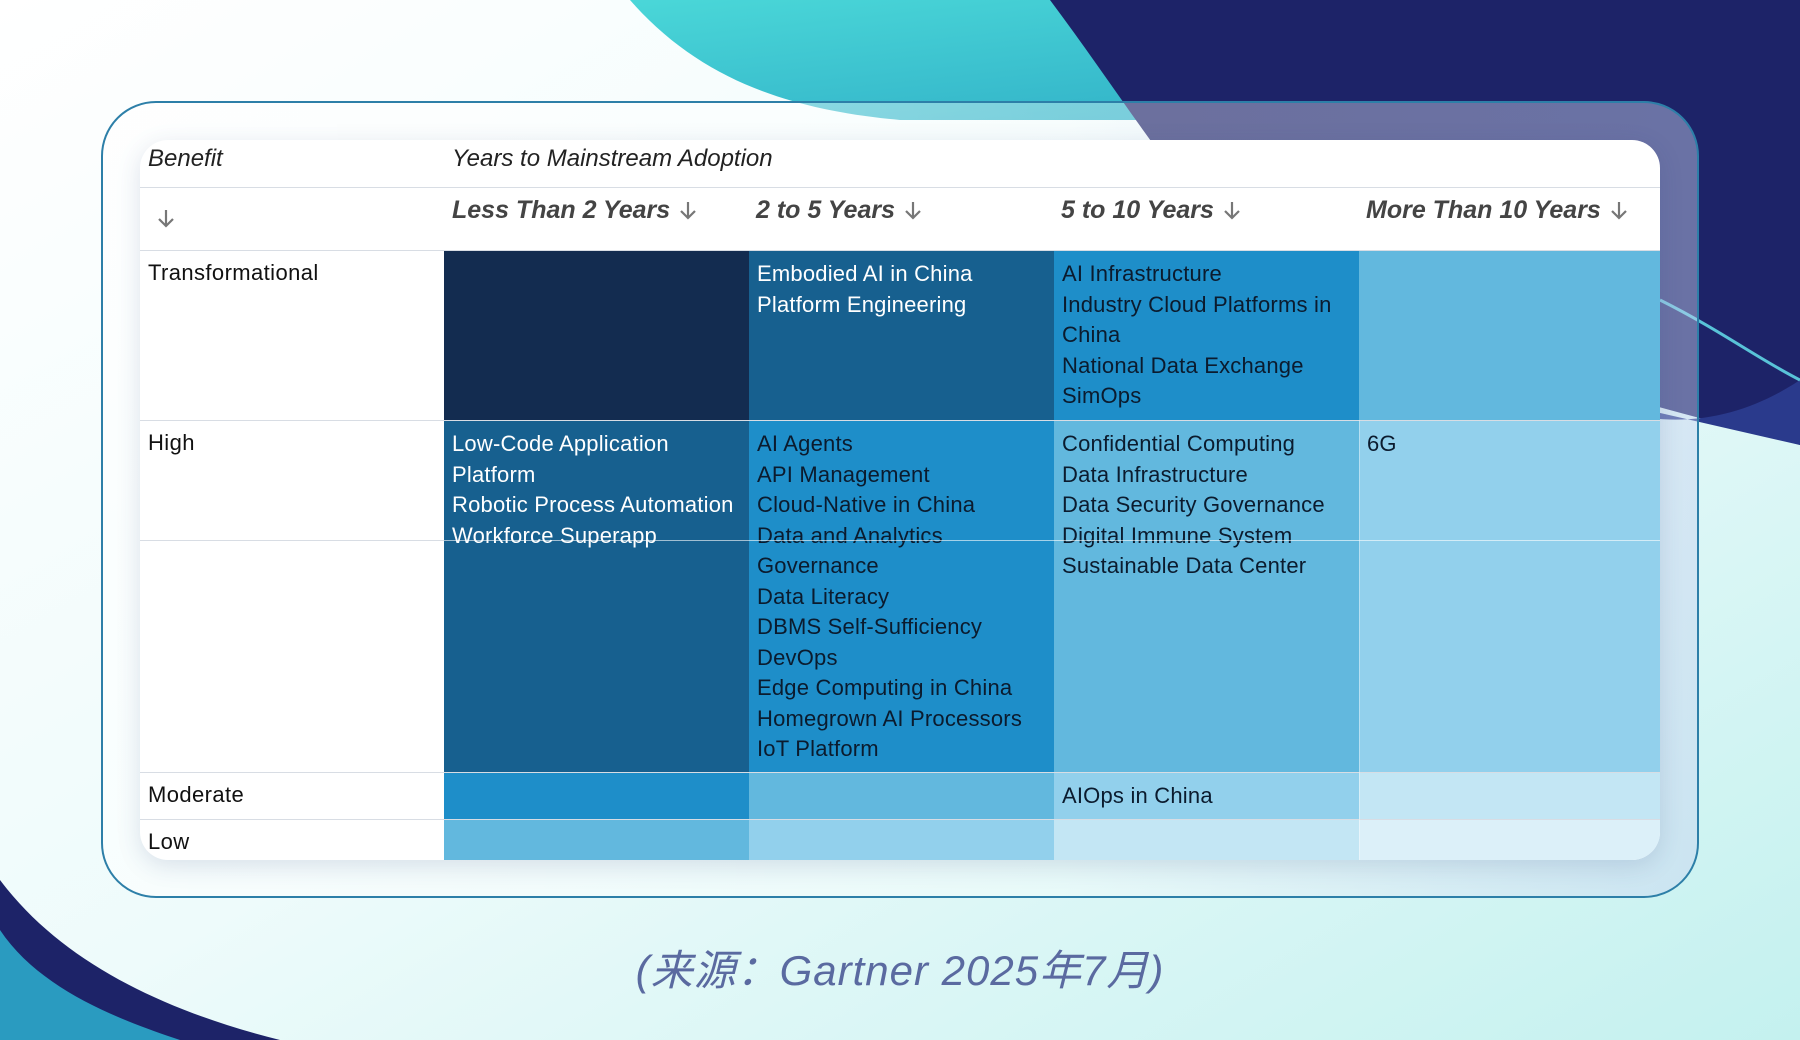  Describe the element at coordinates (901, 551) in the screenshot. I see `technology-item: Data and Analytics Governance` at that location.